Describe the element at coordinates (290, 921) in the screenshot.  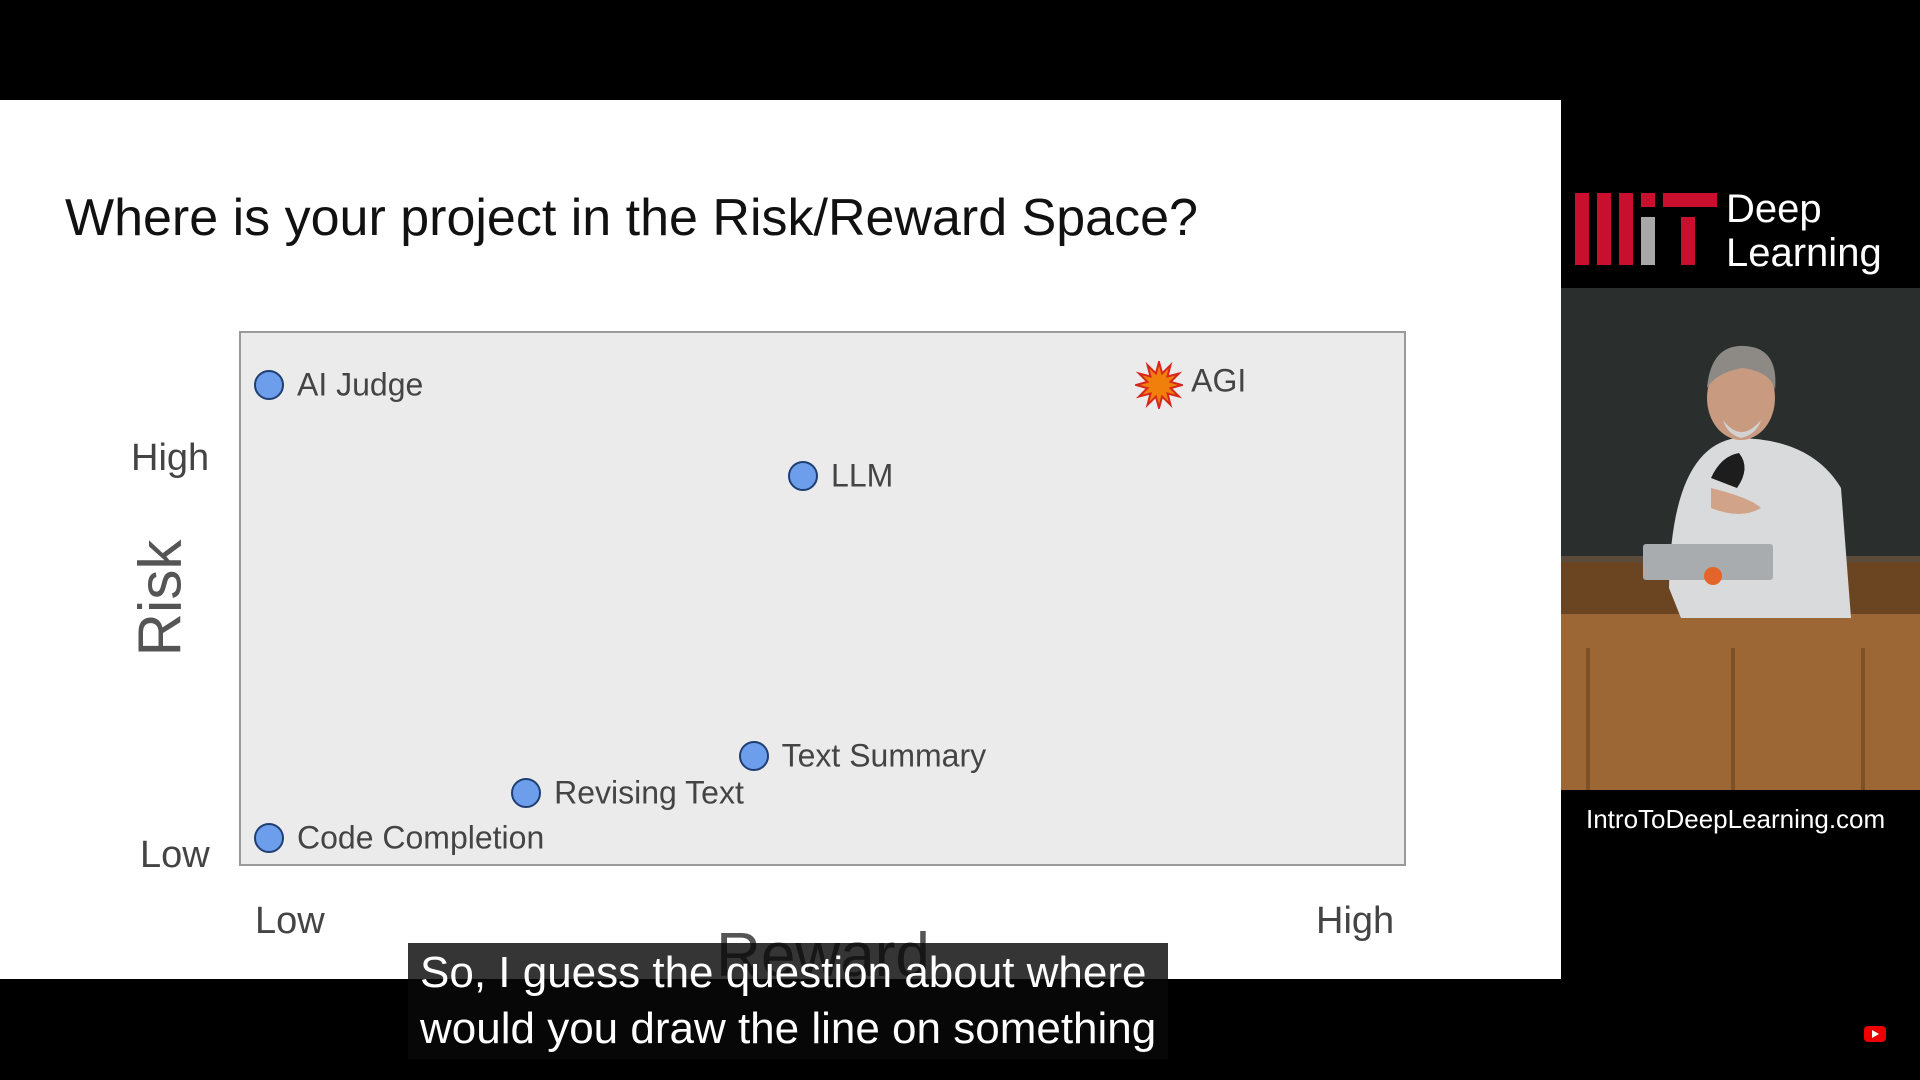
I see `x-tick-low: Low` at that location.